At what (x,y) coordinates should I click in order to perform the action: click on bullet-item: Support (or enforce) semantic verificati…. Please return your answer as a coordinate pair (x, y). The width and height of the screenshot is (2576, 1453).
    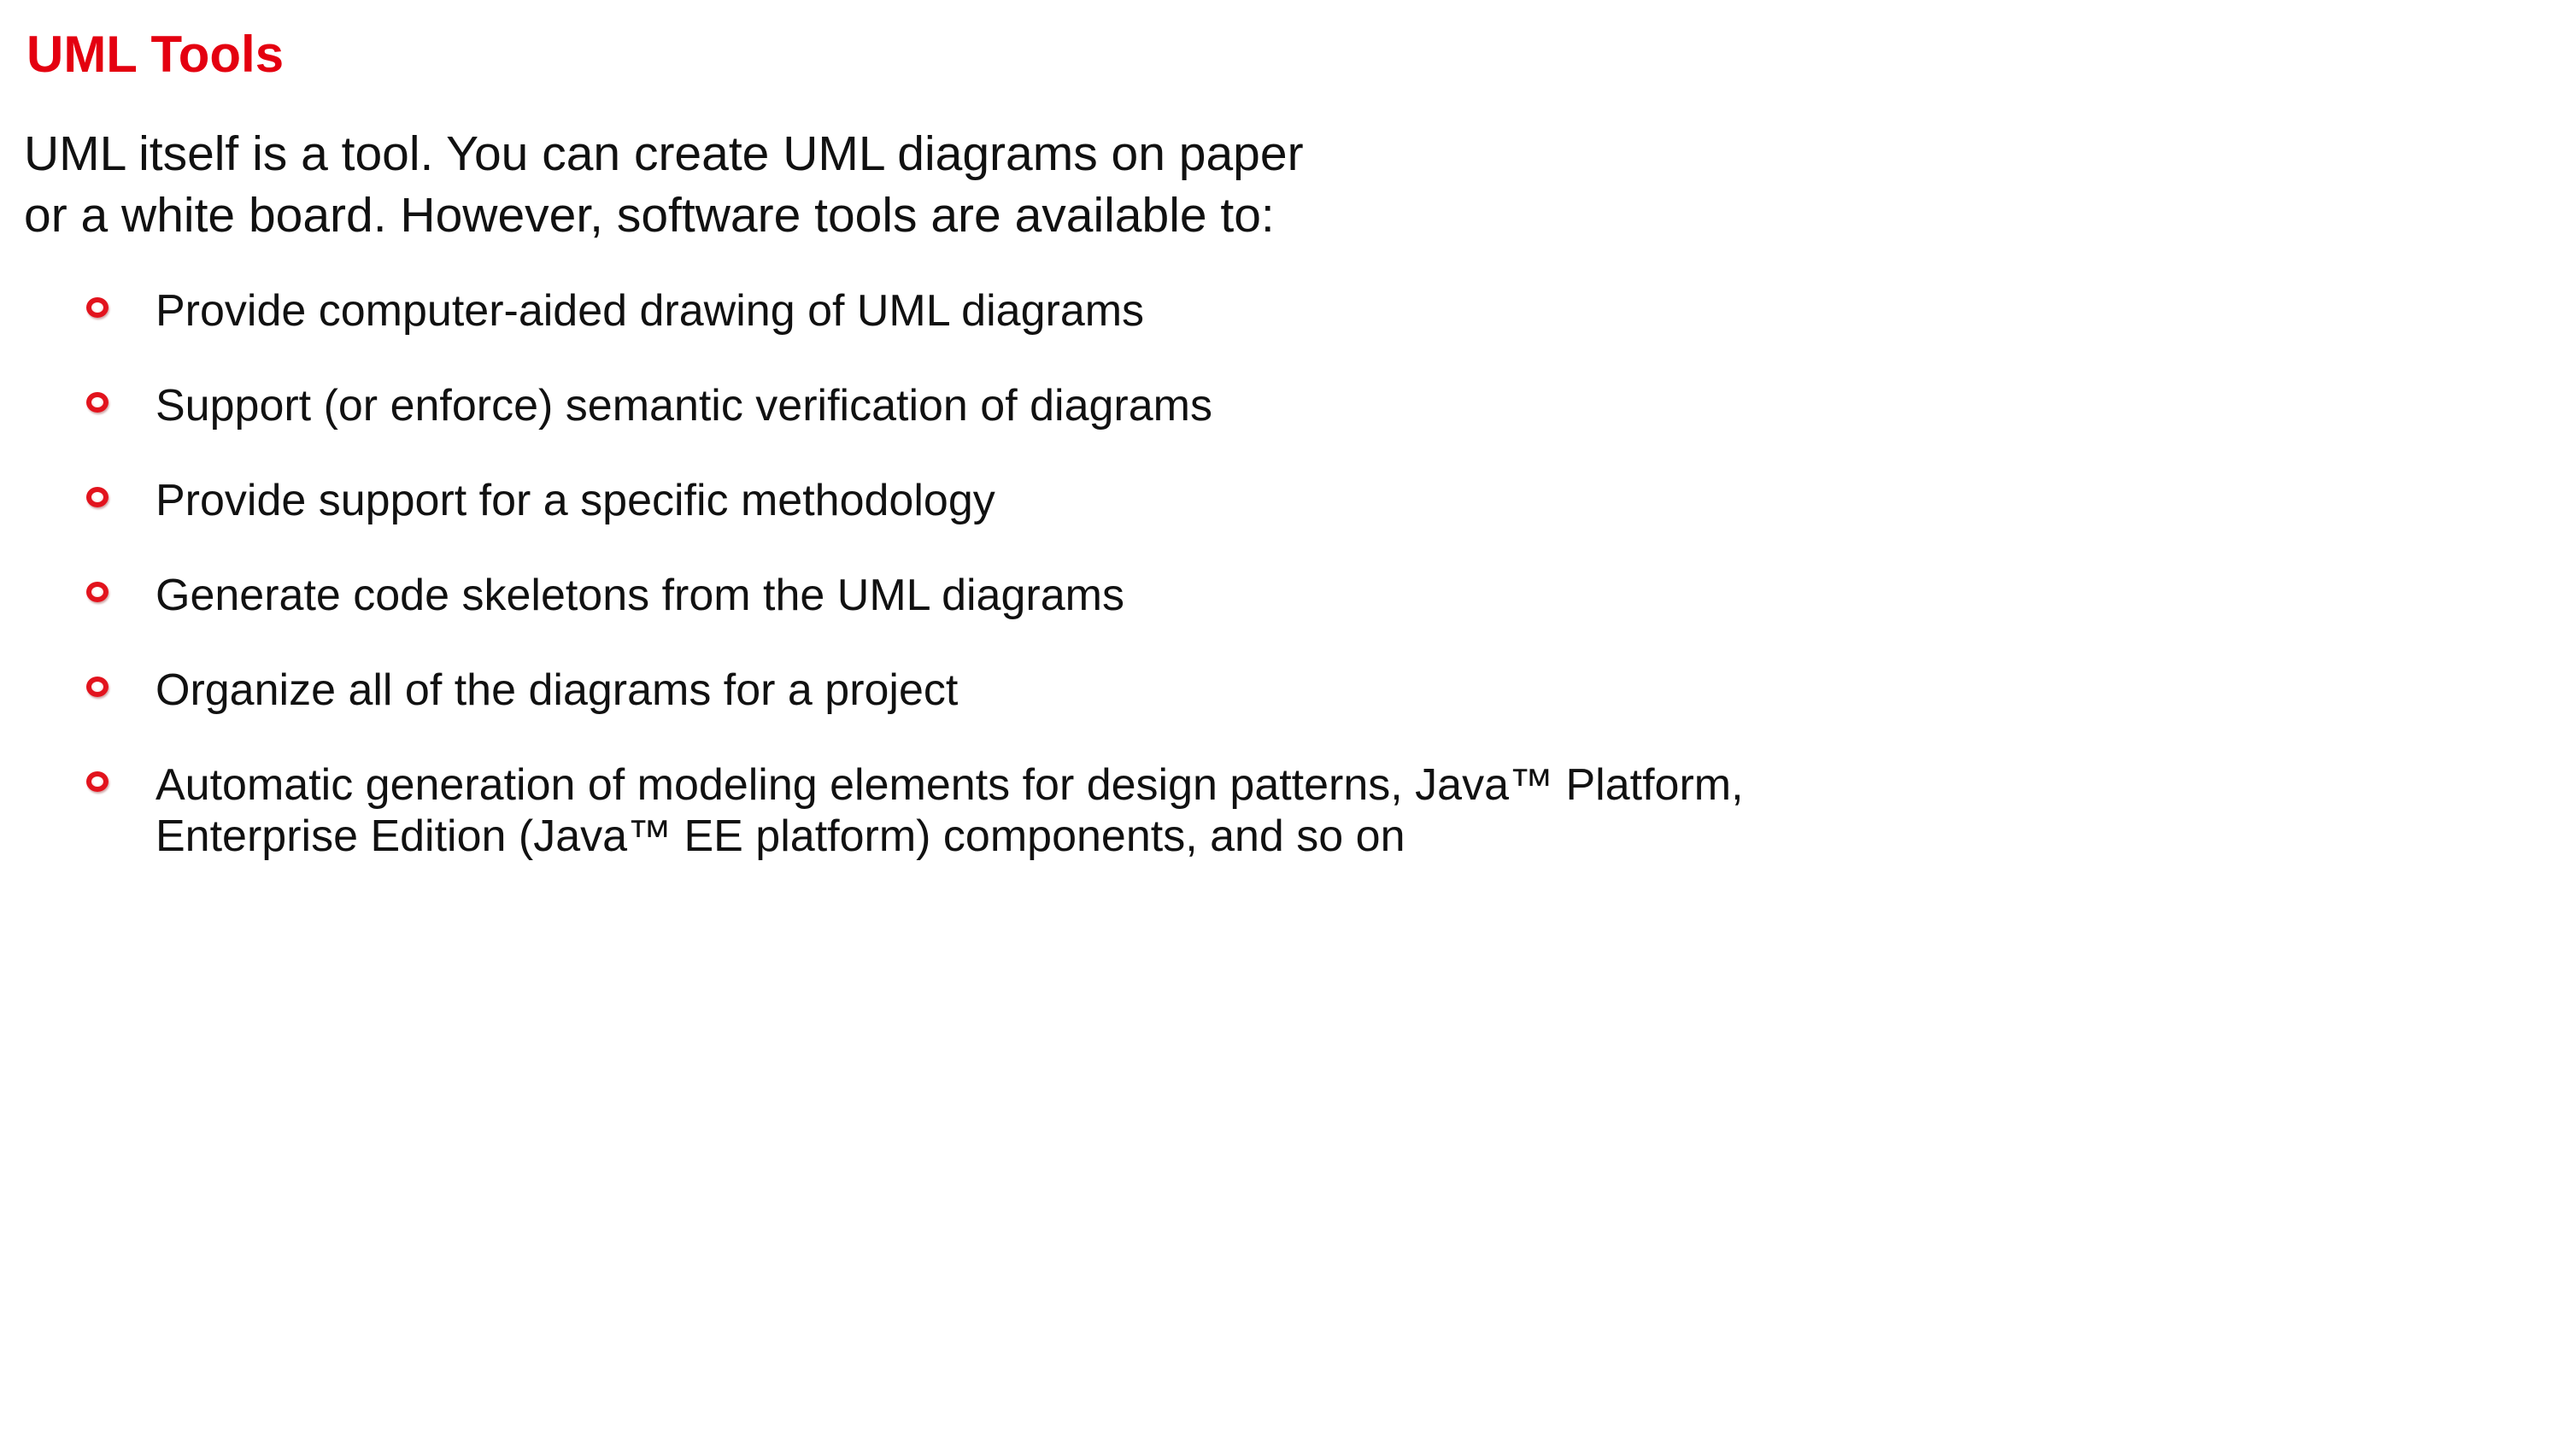
    Looking at the image, I should click on (1110, 405).